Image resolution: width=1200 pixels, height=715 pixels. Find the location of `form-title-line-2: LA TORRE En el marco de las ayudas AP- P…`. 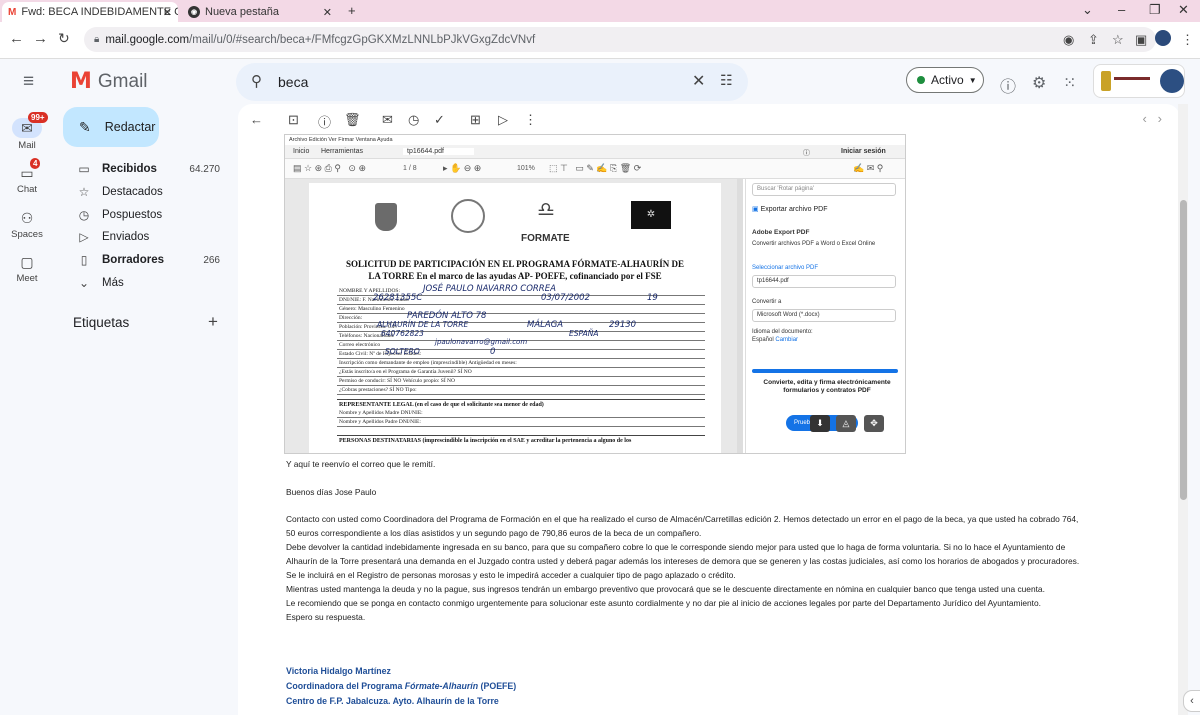

form-title-line-2: LA TORRE En el marco de las ayudas AP- P… is located at coordinates (515, 276).